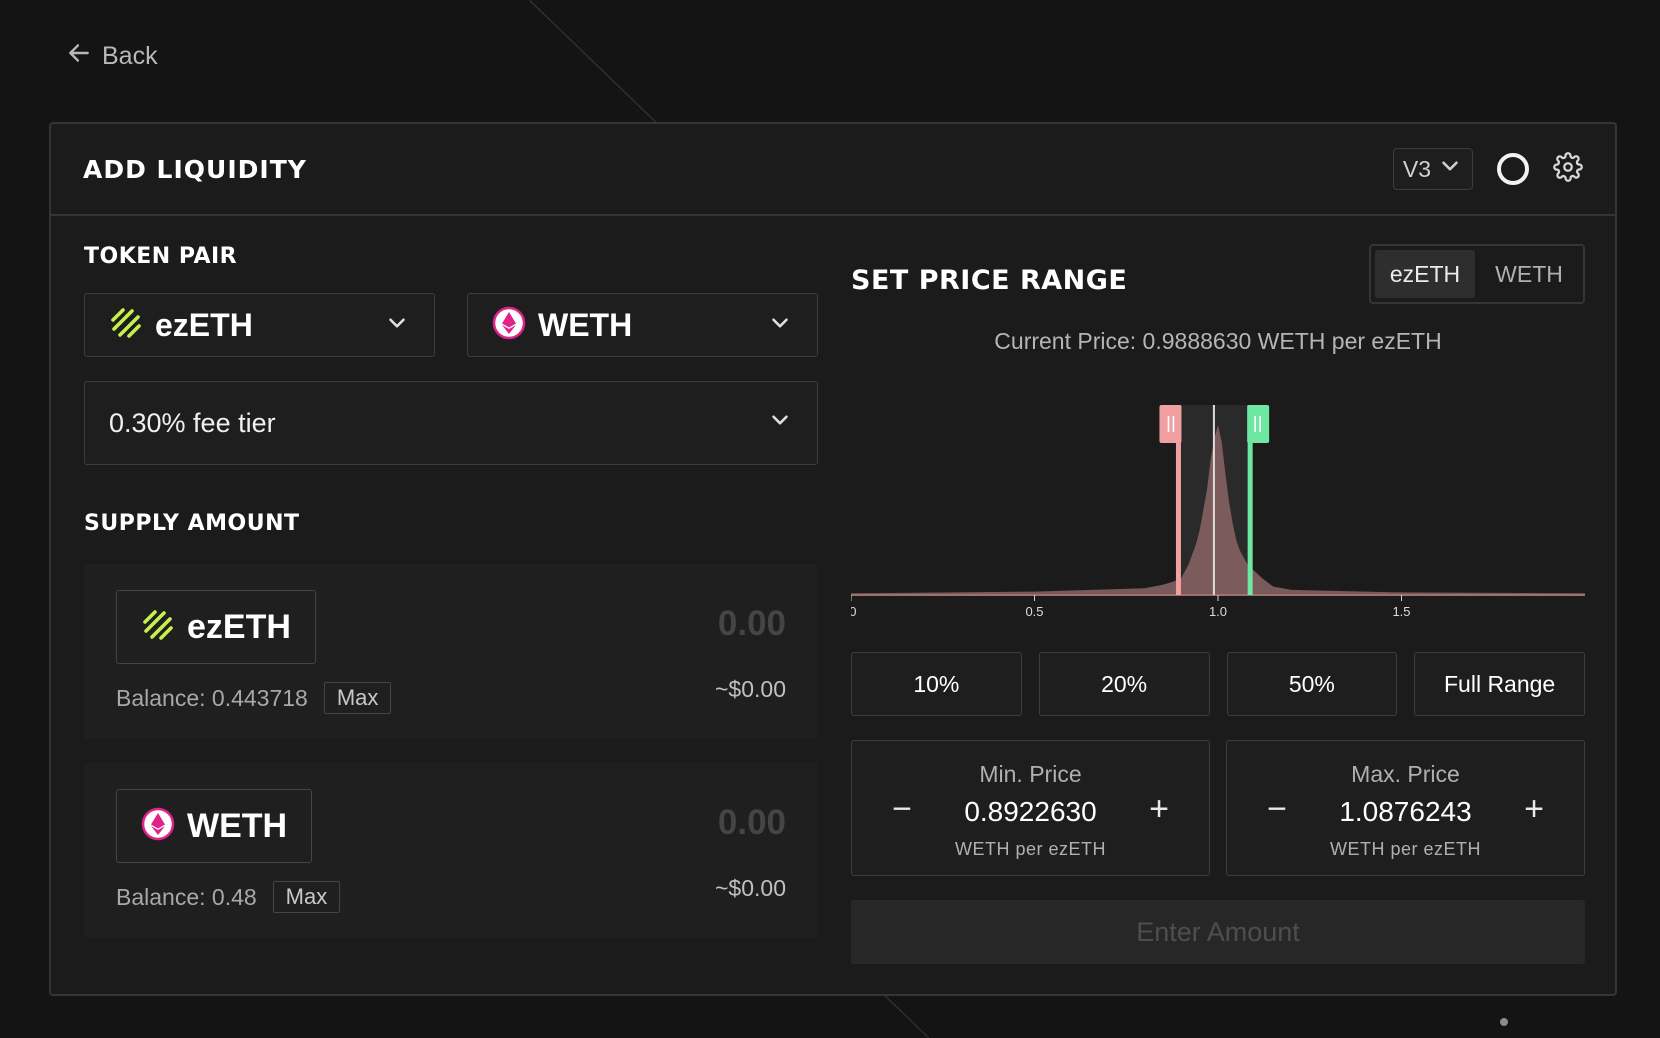  What do you see at coordinates (1417, 168) in the screenshot?
I see `version-label: V3` at bounding box center [1417, 168].